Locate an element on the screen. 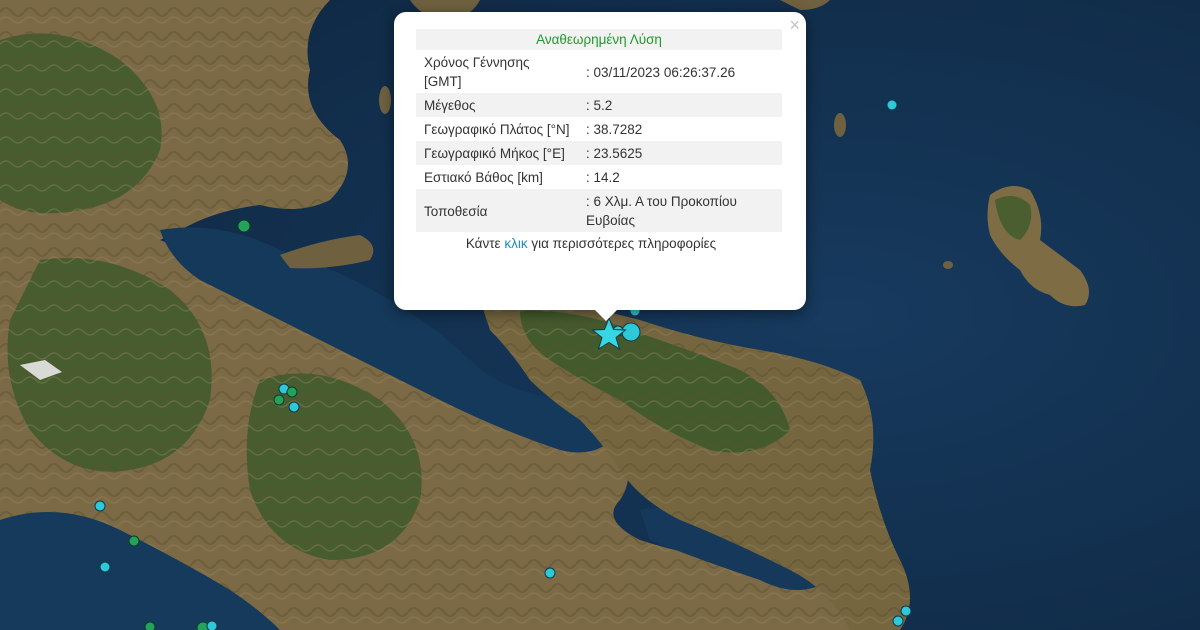 The image size is (1200, 630). location-label: Τοποθεσία is located at coordinates (497, 210).